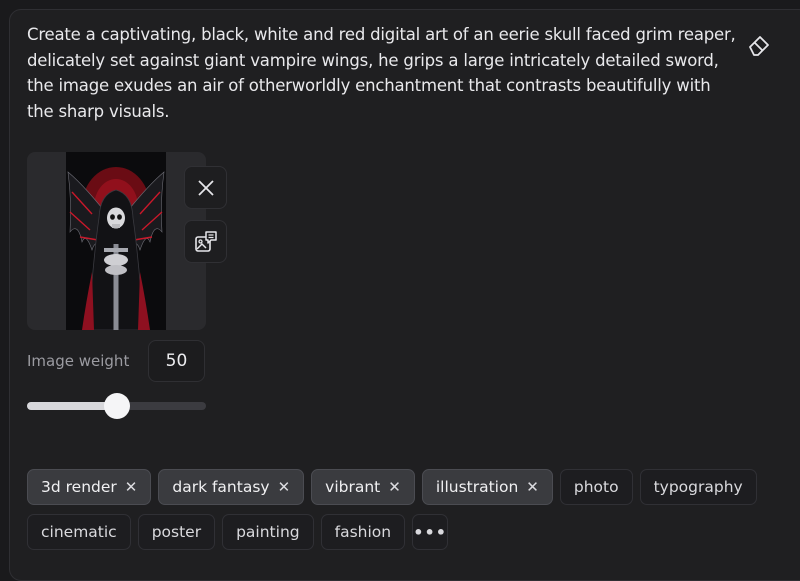  I want to click on eraser-icon, so click(759, 45).